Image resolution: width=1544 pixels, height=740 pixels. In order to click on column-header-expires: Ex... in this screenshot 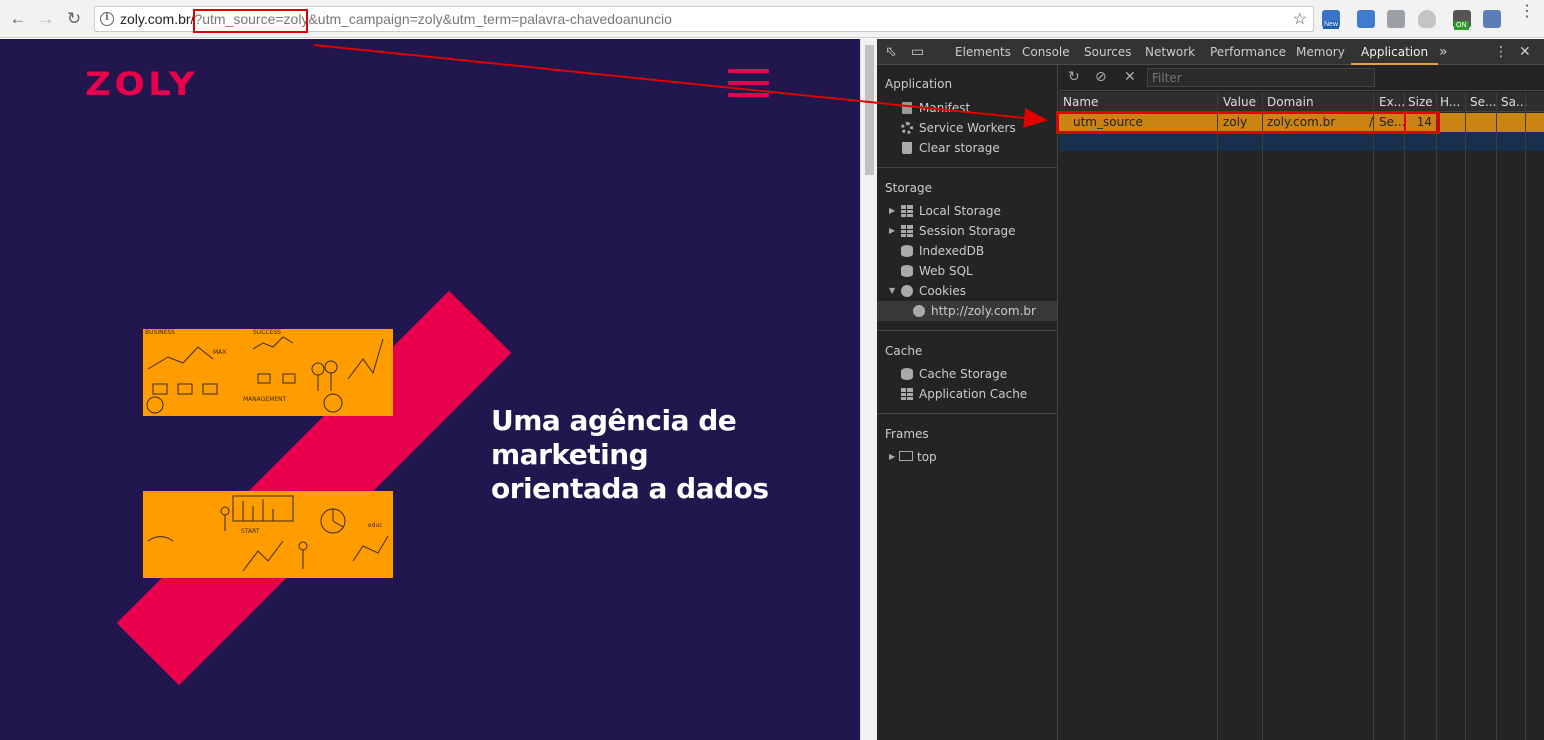, I will do `click(1392, 102)`.